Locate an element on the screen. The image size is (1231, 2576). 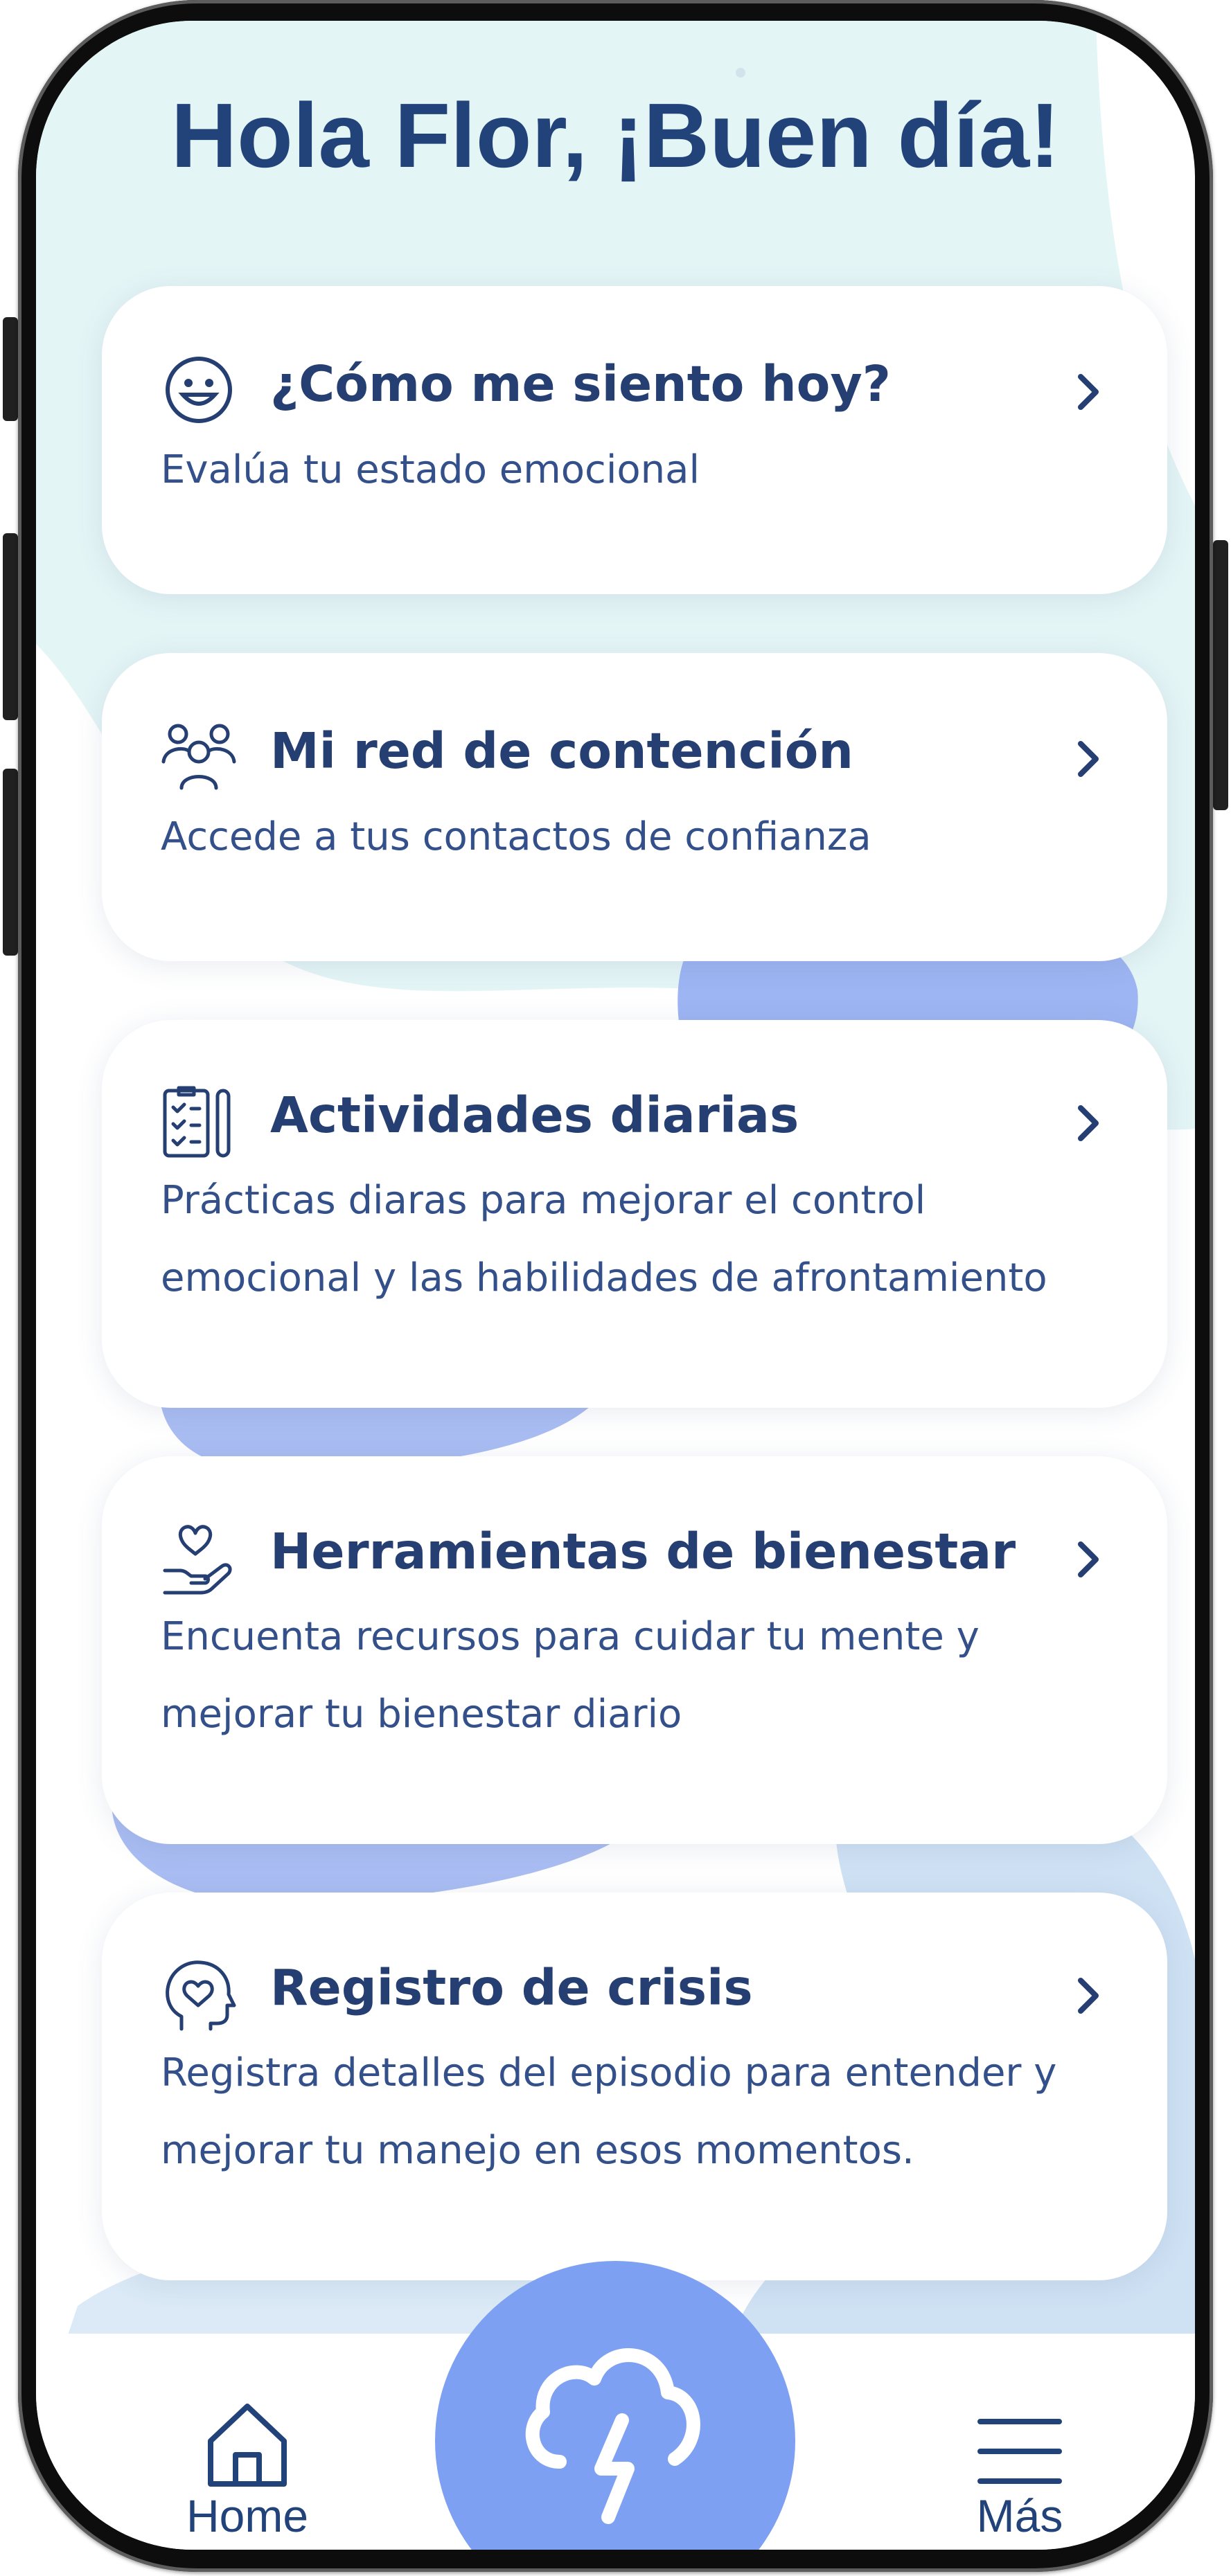
card-description: Evalúa tu estado emocional is located at coordinates (649, 470).